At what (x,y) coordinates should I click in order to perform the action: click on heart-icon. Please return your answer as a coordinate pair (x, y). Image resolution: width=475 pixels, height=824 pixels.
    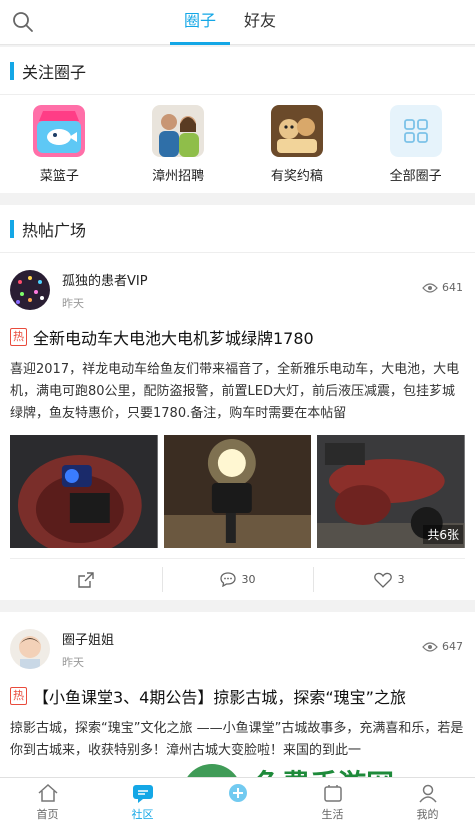
    Looking at the image, I should click on (382, 580).